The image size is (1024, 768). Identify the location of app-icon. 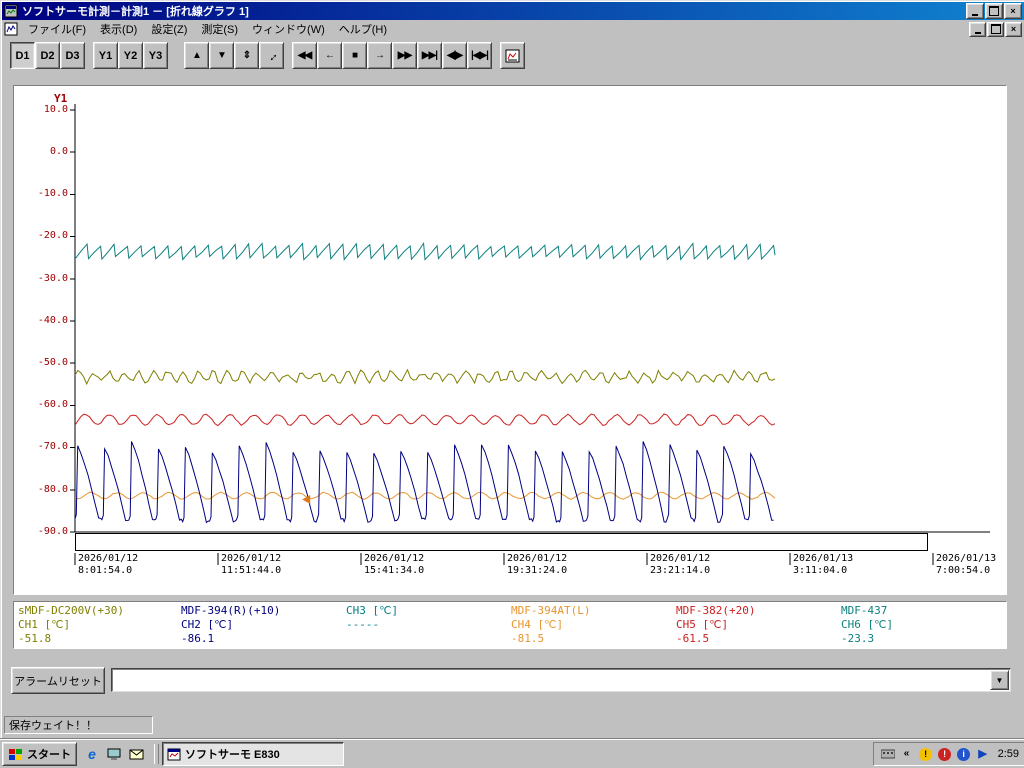
(11, 11).